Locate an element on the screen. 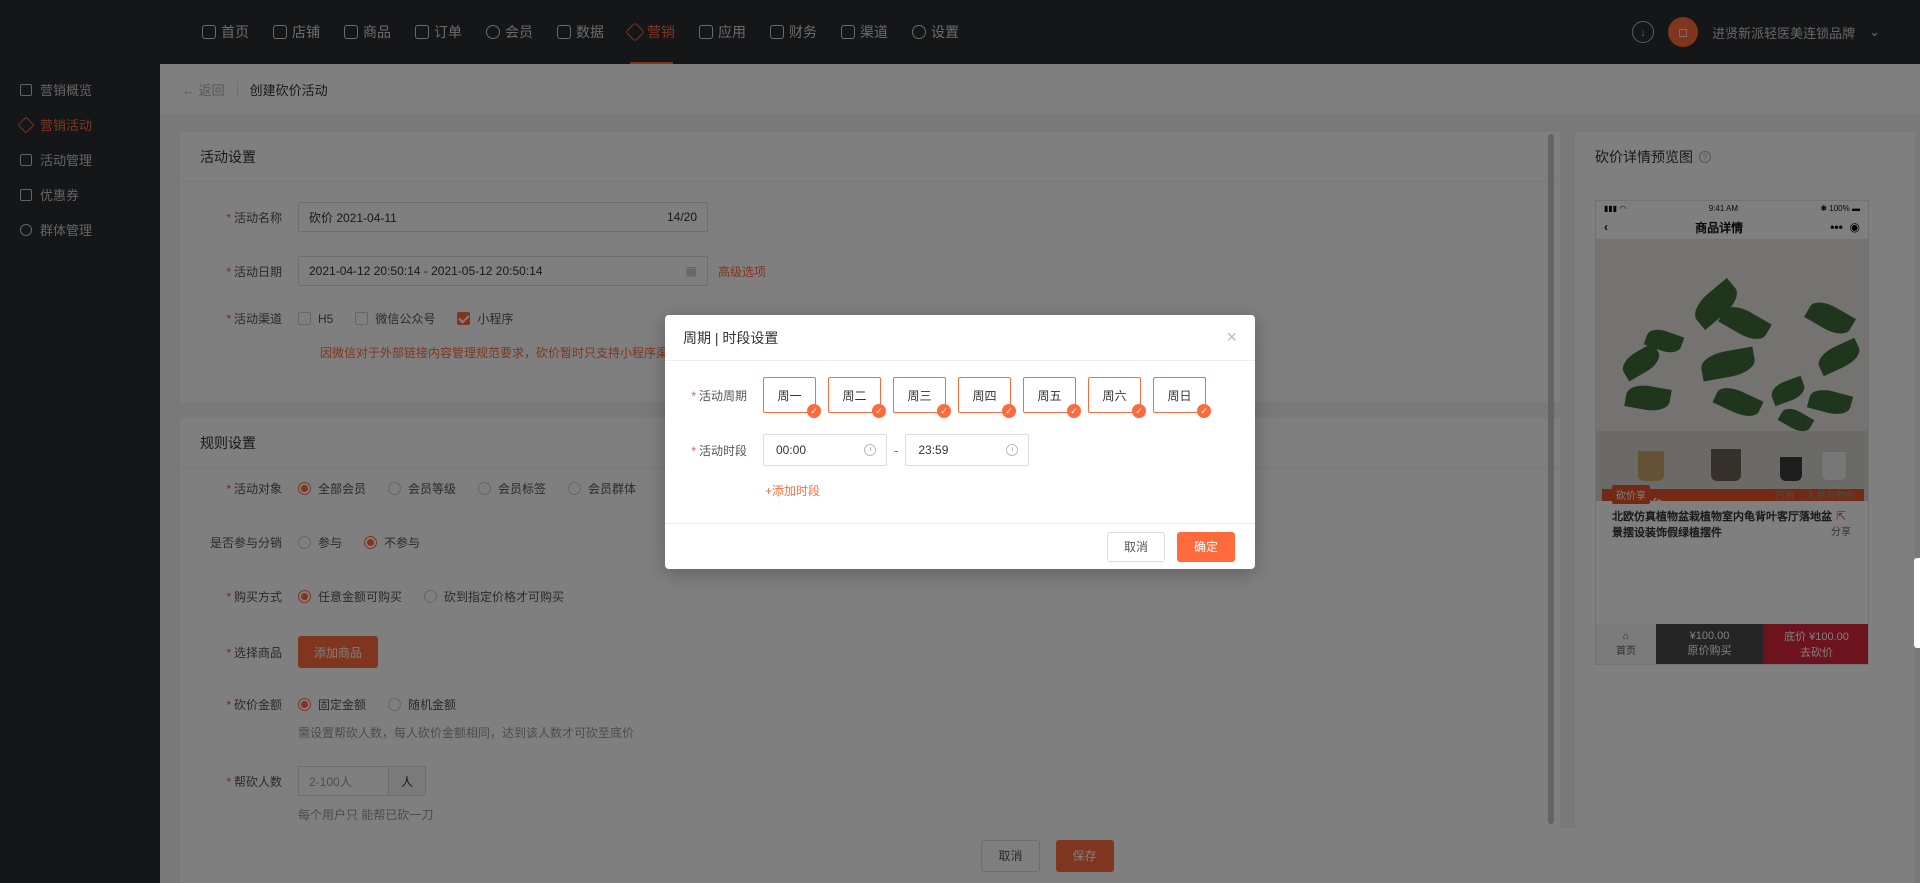 This screenshot has height=883, width=1920. day-sat: 周六 ✓ is located at coordinates (1117, 397).